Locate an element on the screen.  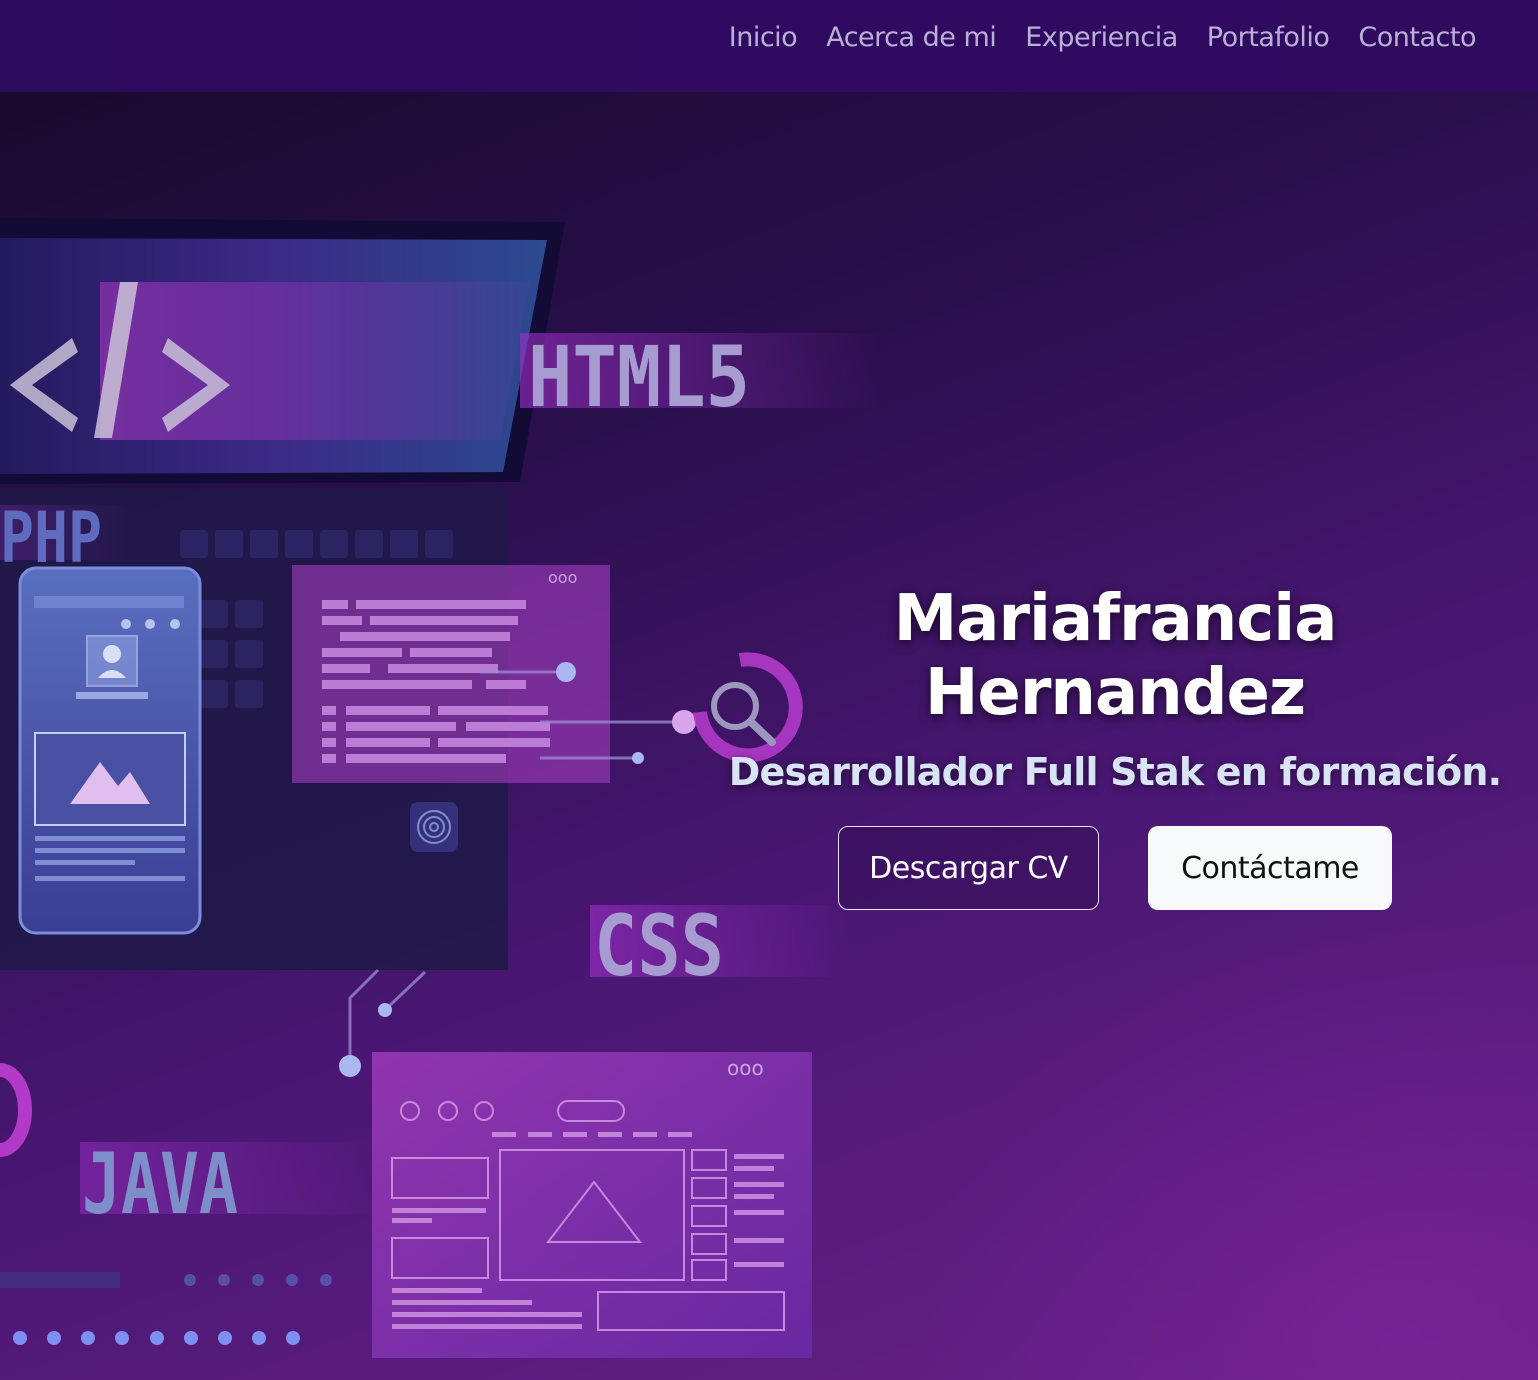
arc-shape is located at coordinates (16, 1110).